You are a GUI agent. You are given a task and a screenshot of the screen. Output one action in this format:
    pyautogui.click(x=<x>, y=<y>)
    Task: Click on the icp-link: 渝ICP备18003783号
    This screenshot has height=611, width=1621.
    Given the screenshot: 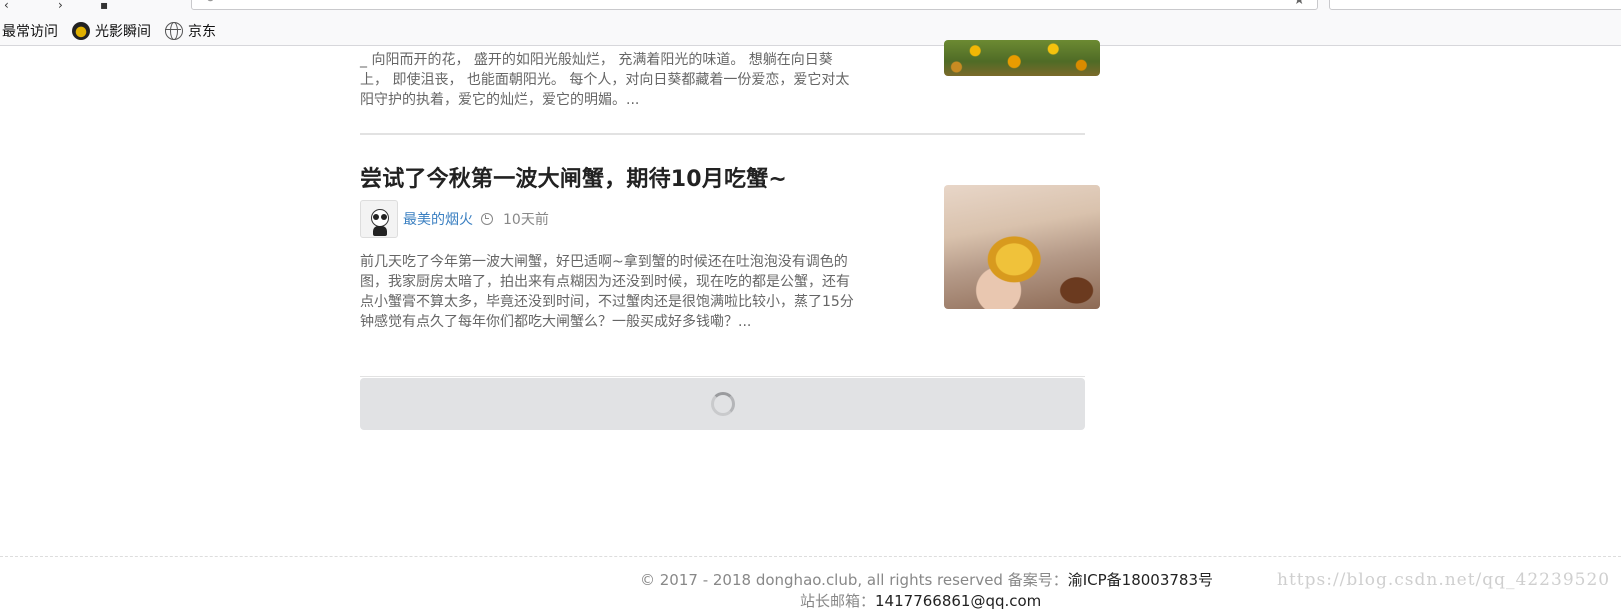 What is the action you would take?
    pyautogui.click(x=1140, y=580)
    